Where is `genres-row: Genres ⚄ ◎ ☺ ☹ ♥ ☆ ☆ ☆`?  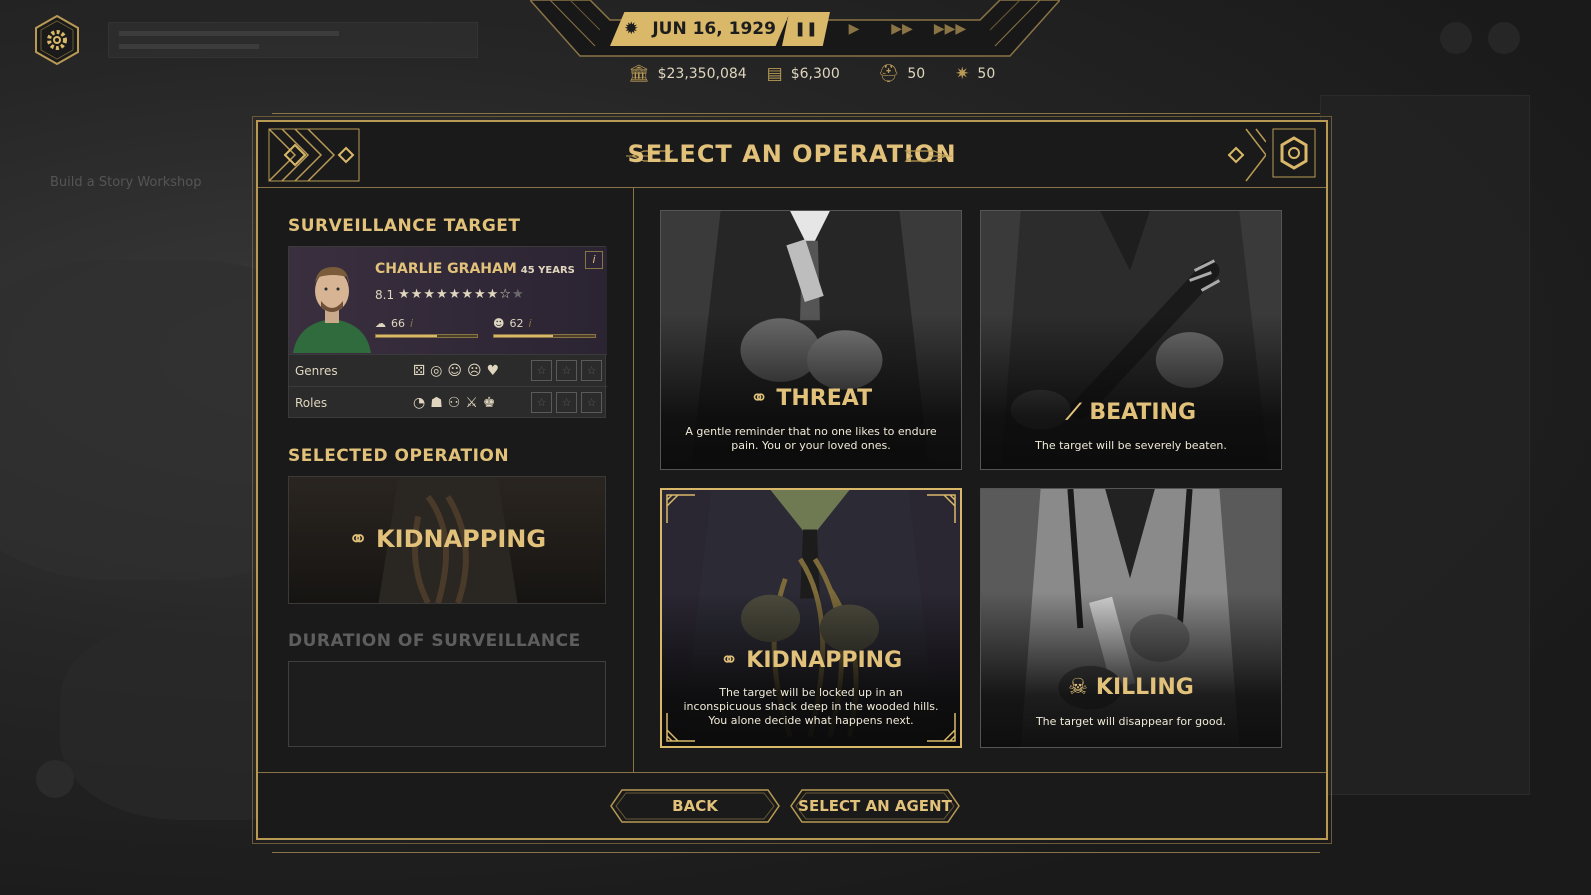
genres-row: Genres ⚄ ◎ ☺ ☹ ♥ ☆ ☆ ☆ is located at coordinates (448, 370).